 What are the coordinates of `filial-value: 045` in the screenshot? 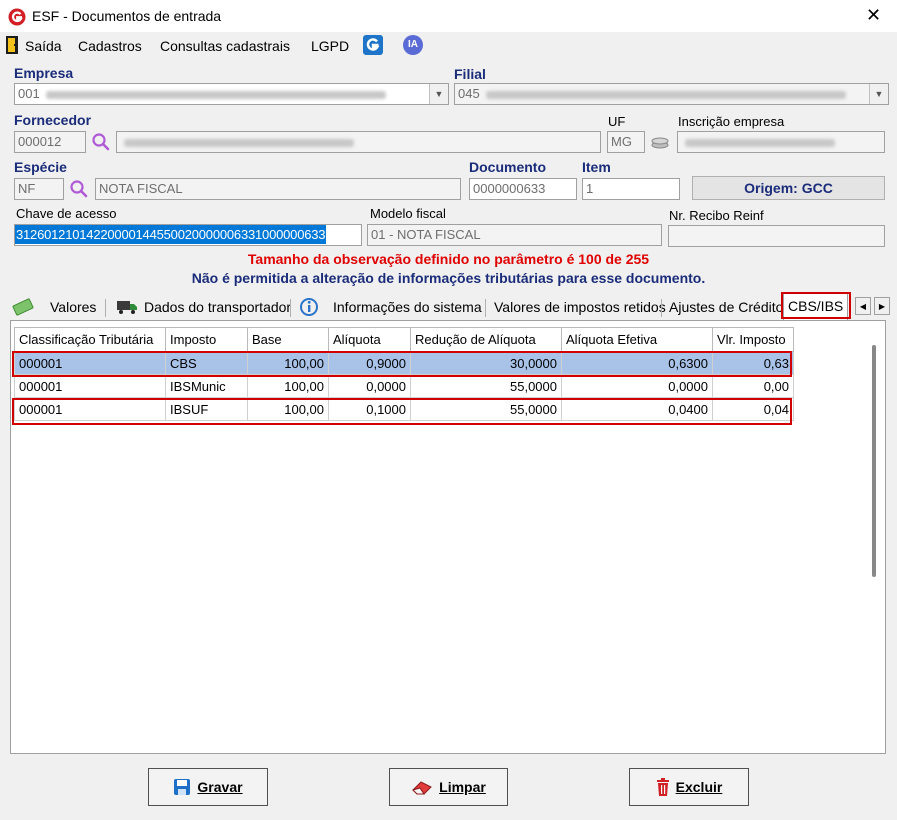 It's located at (469, 93).